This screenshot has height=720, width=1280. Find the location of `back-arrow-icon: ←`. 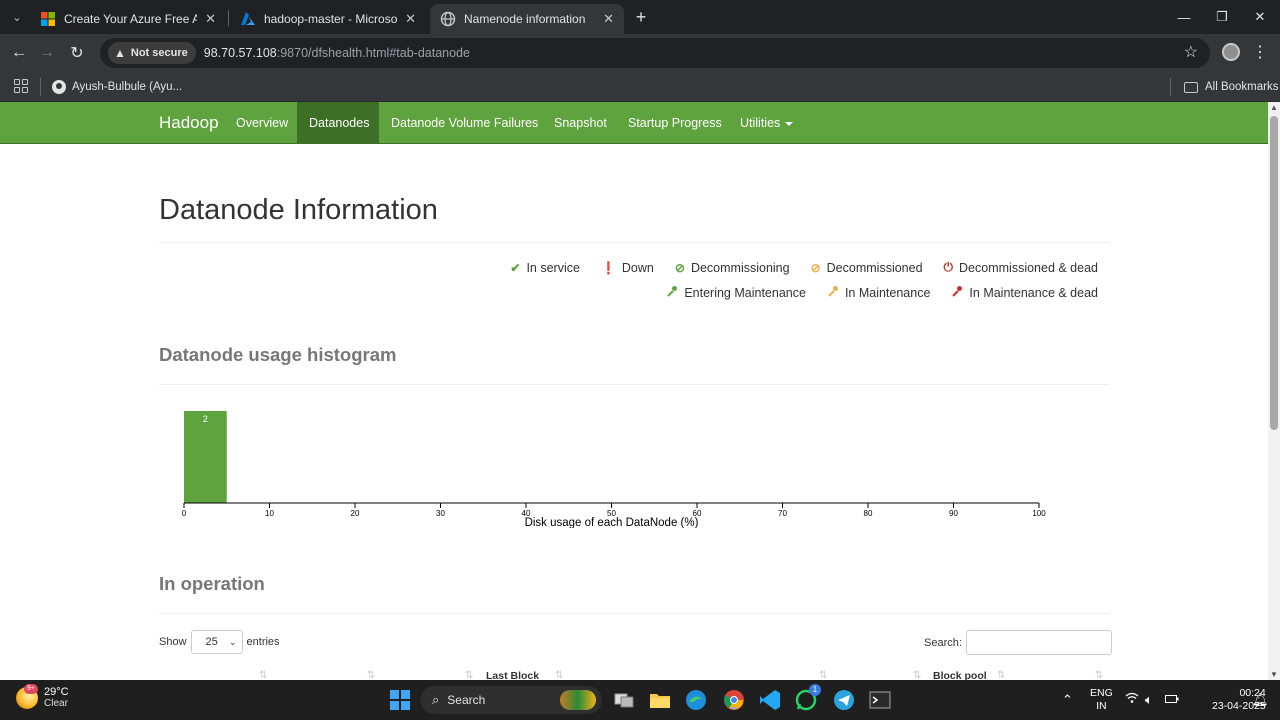

back-arrow-icon: ← is located at coordinates (19, 53).